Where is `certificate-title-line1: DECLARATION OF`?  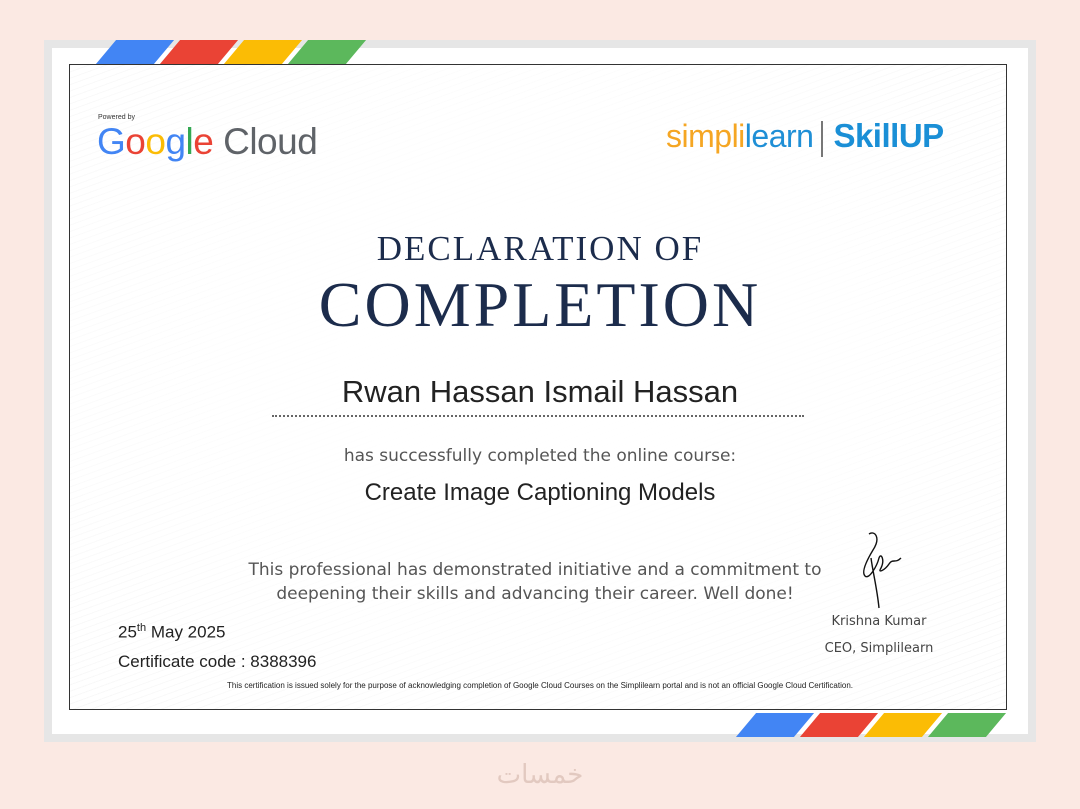
certificate-title-line1: DECLARATION OF is located at coordinates (540, 248).